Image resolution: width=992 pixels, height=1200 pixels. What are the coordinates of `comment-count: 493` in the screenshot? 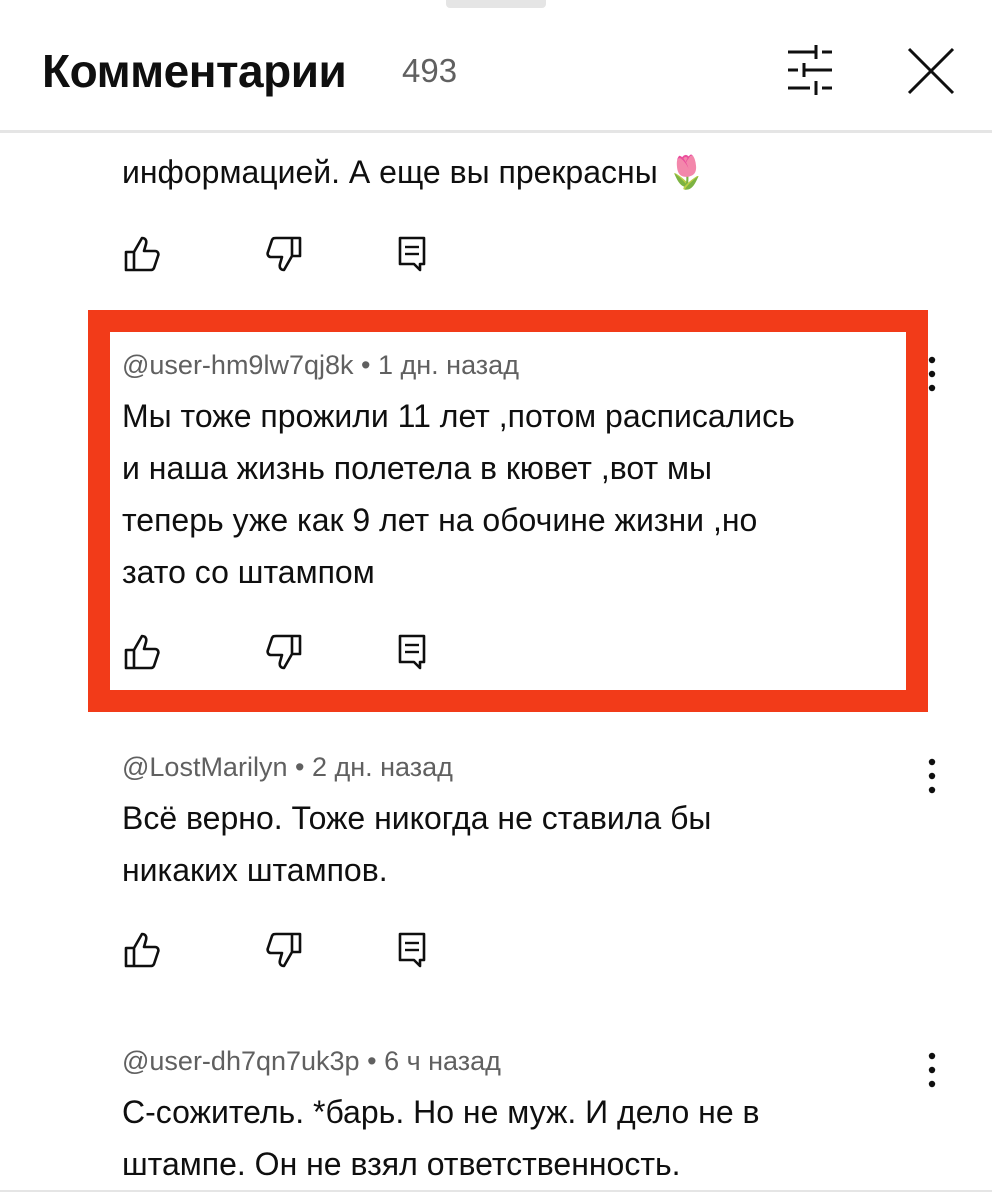 It's located at (430, 70).